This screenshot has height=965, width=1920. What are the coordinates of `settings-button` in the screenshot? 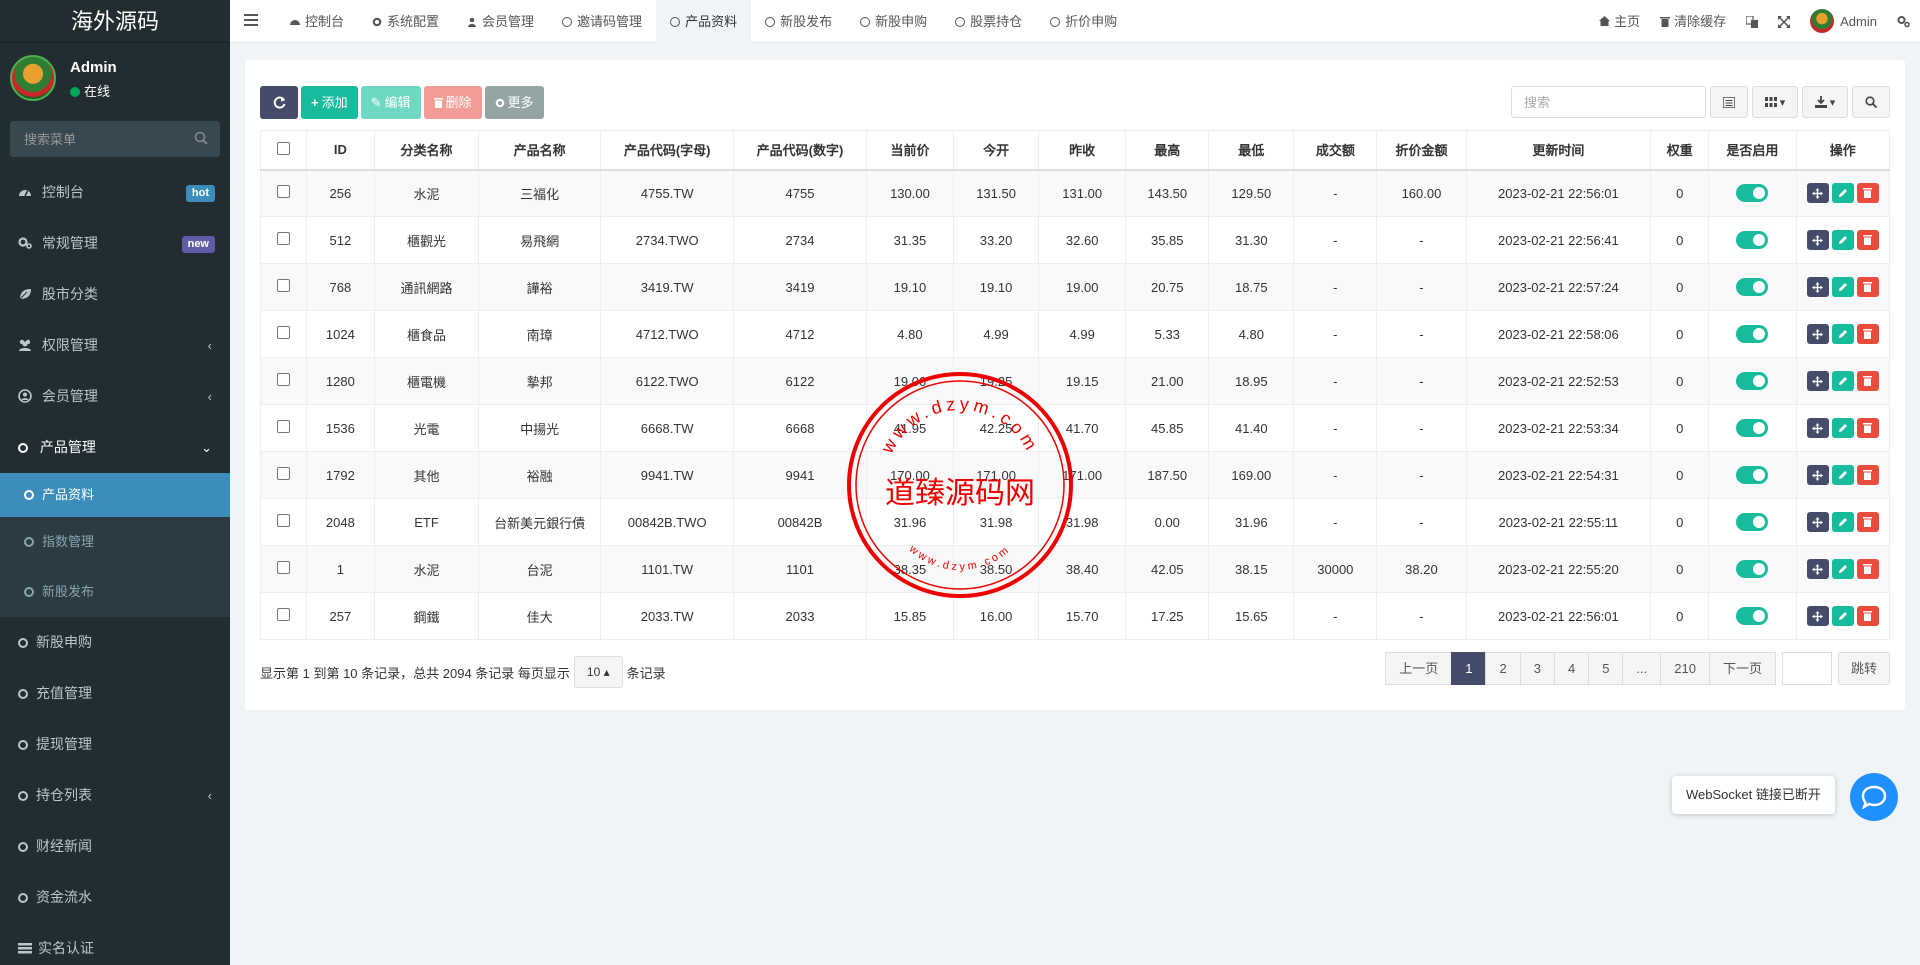 It's located at (1903, 21).